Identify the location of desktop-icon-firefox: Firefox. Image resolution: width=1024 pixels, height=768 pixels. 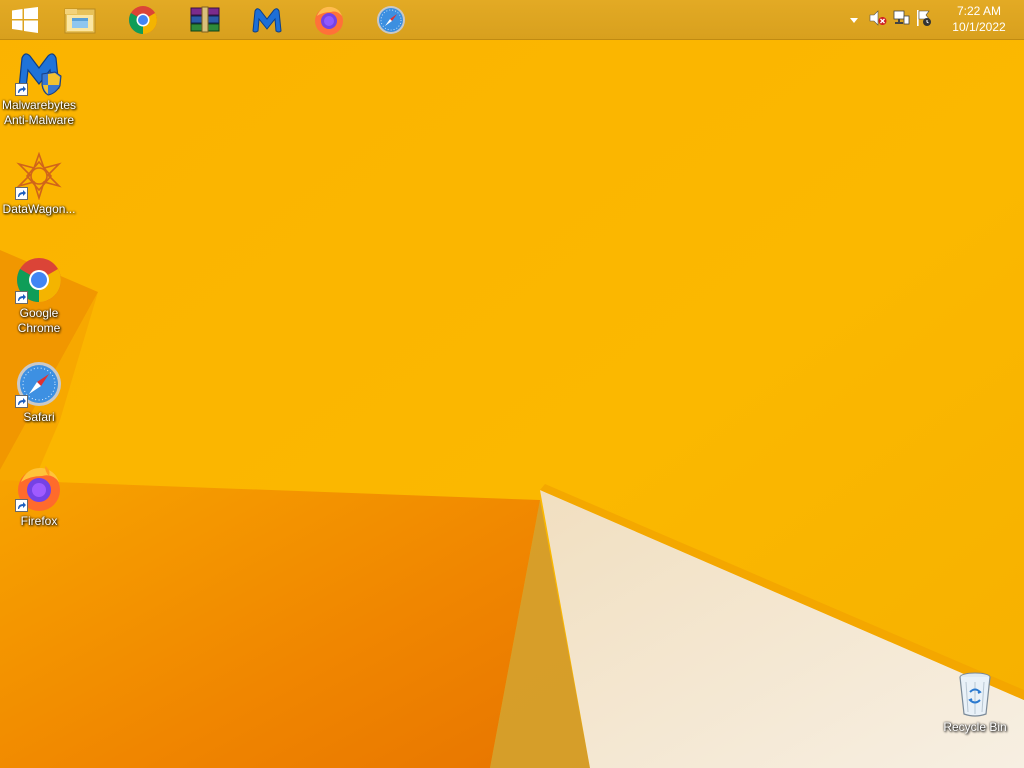
(39, 496).